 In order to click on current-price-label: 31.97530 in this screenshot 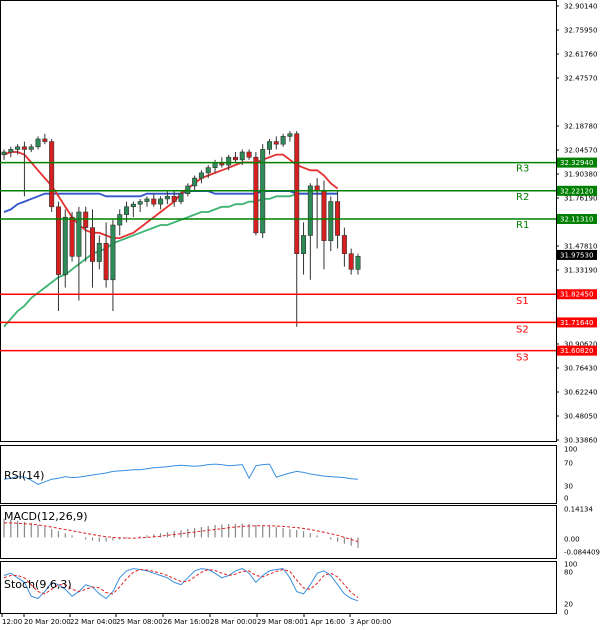, I will do `click(576, 255)`.